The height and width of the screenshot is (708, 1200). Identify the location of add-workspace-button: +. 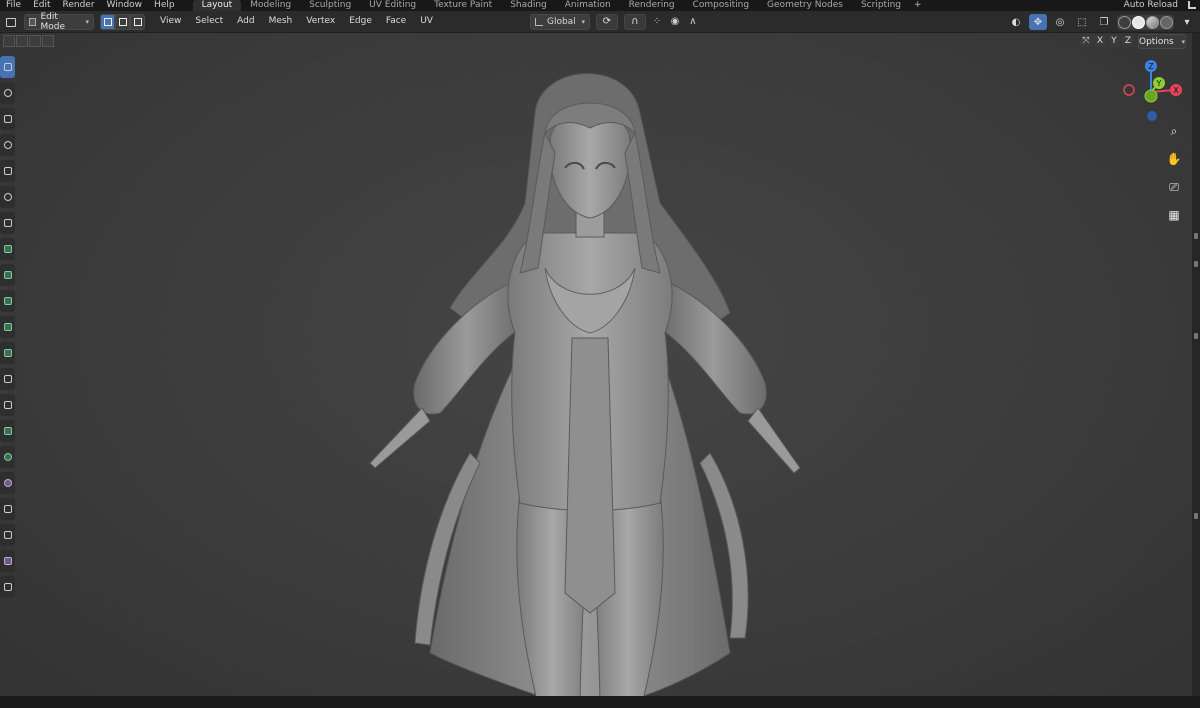
(918, 5).